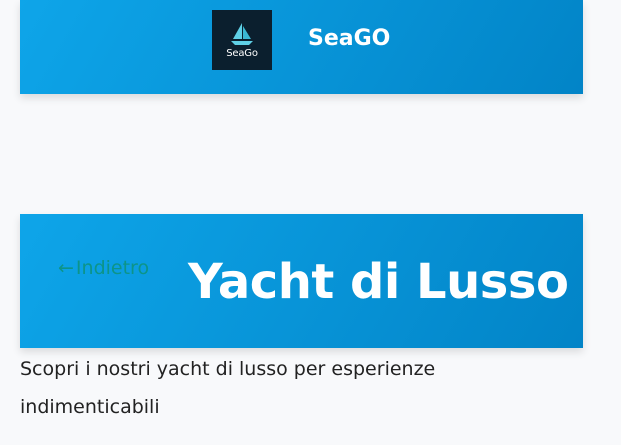  Describe the element at coordinates (242, 33) in the screenshot. I see `sailboat-icon` at that location.